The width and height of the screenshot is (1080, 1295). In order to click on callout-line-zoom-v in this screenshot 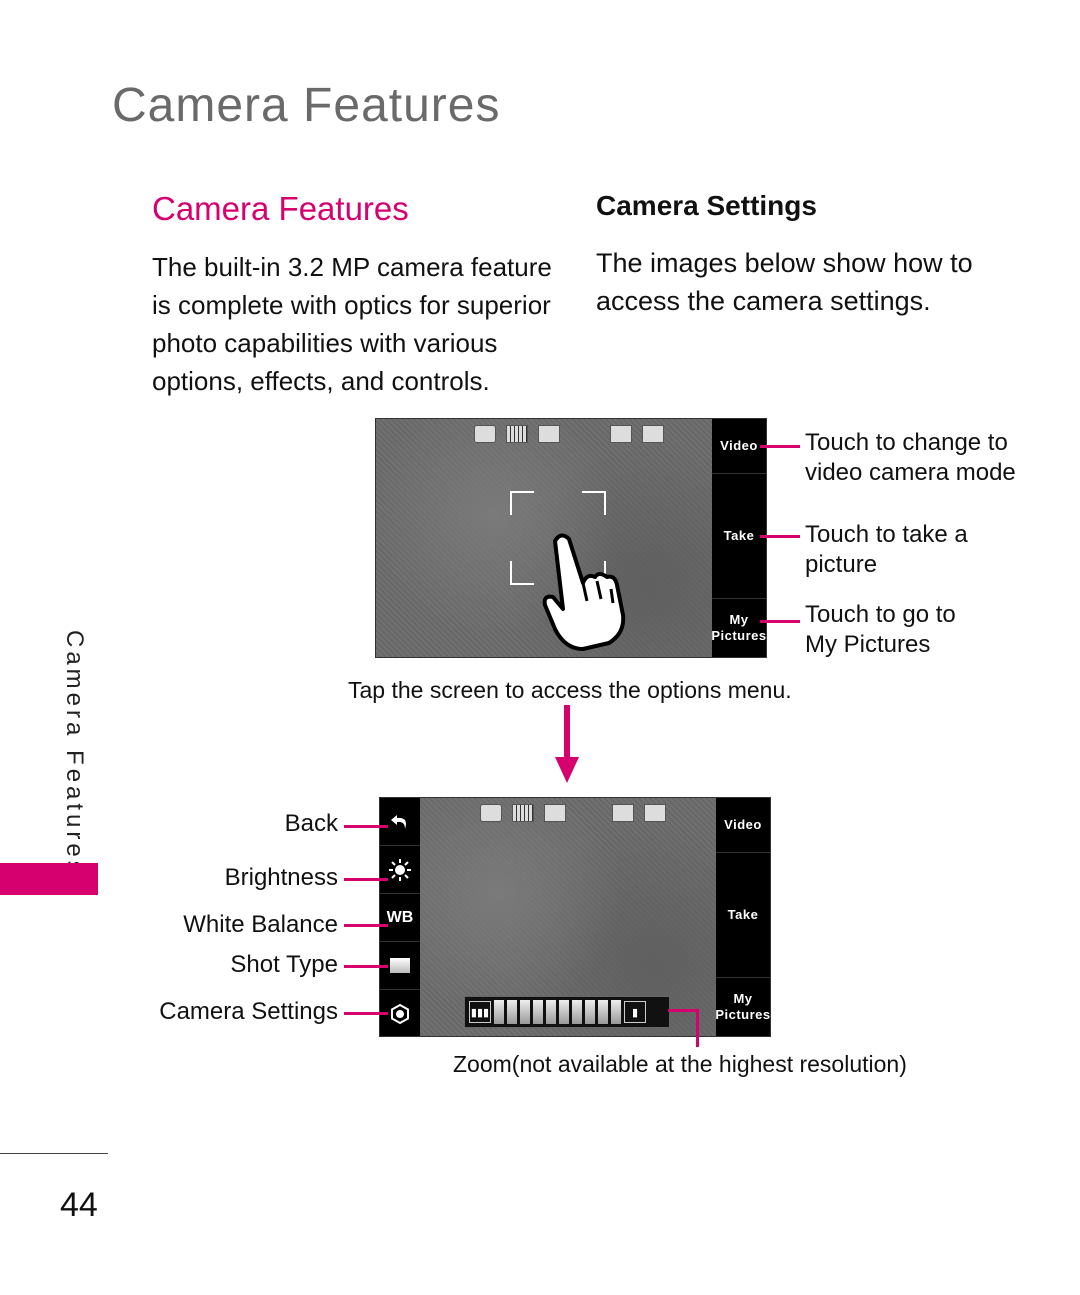, I will do `click(697, 1028)`.